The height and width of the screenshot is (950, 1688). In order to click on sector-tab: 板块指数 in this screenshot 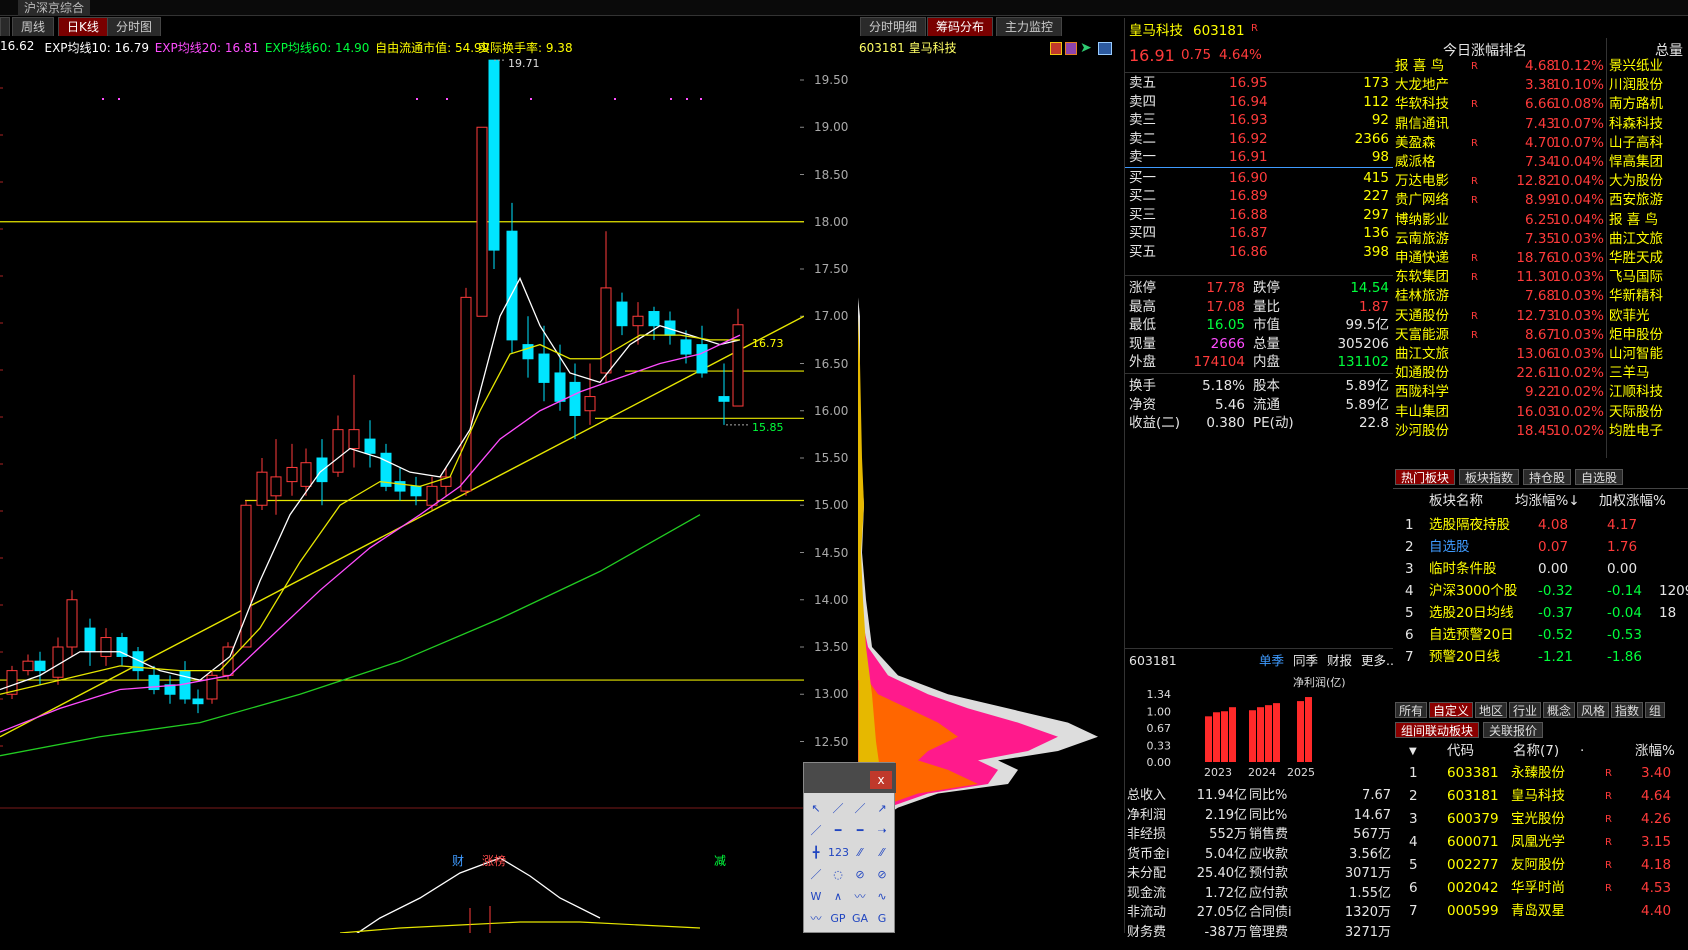, I will do `click(1489, 477)`.